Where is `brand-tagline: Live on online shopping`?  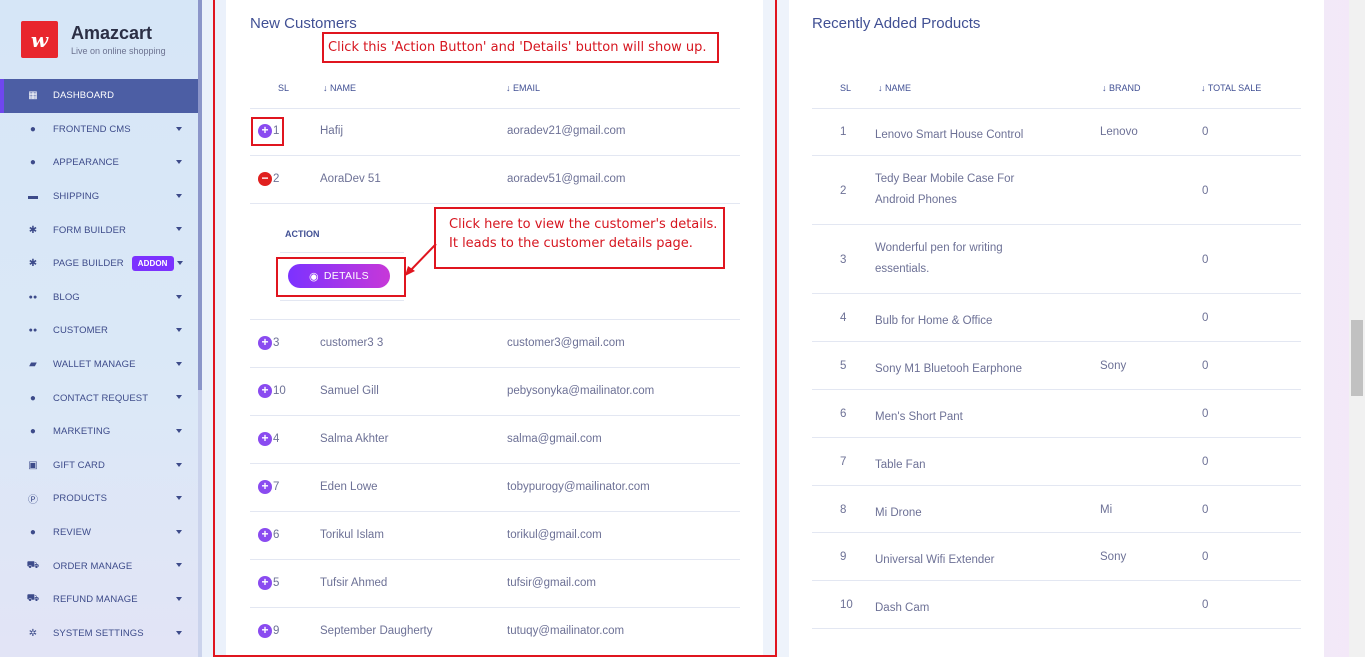
brand-tagline: Live on online shopping is located at coordinates (118, 51).